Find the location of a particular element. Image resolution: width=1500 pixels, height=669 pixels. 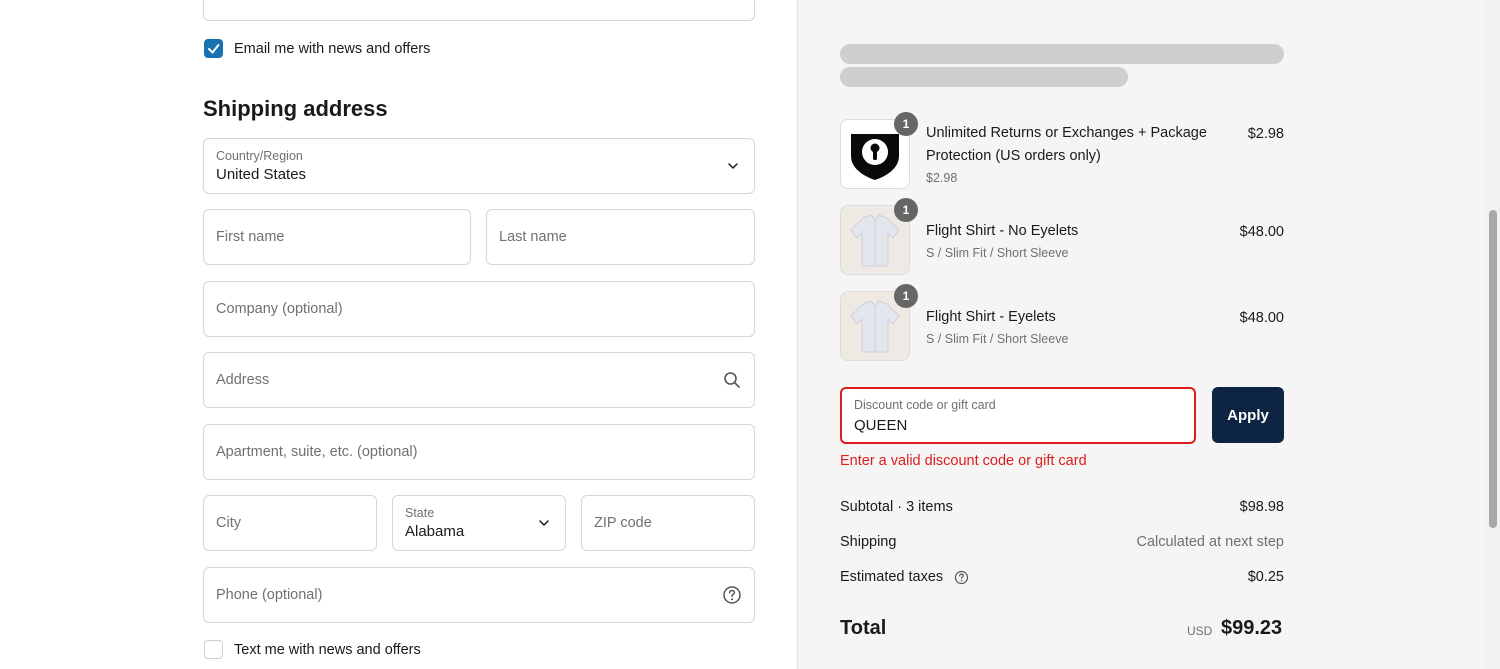

scrollbar-thumb is located at coordinates (1493, 369).